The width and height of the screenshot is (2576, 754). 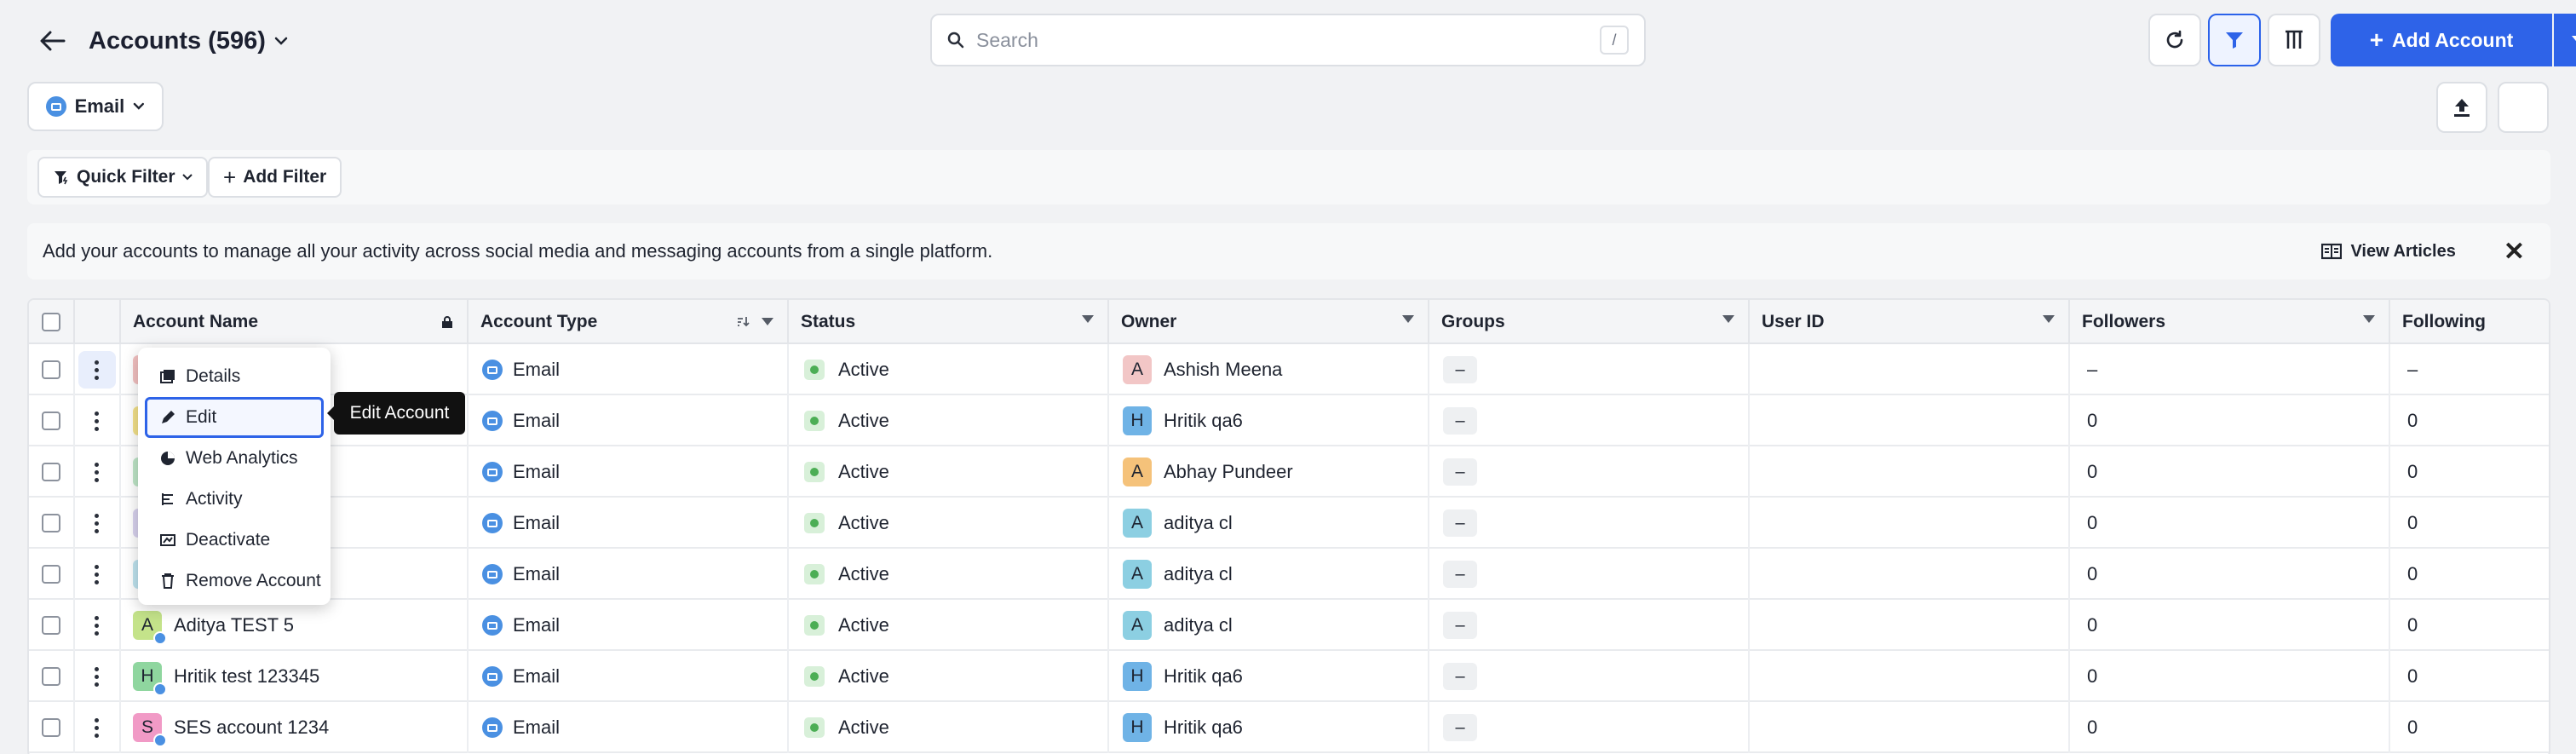 I want to click on status-active-icon, so click(x=815, y=421).